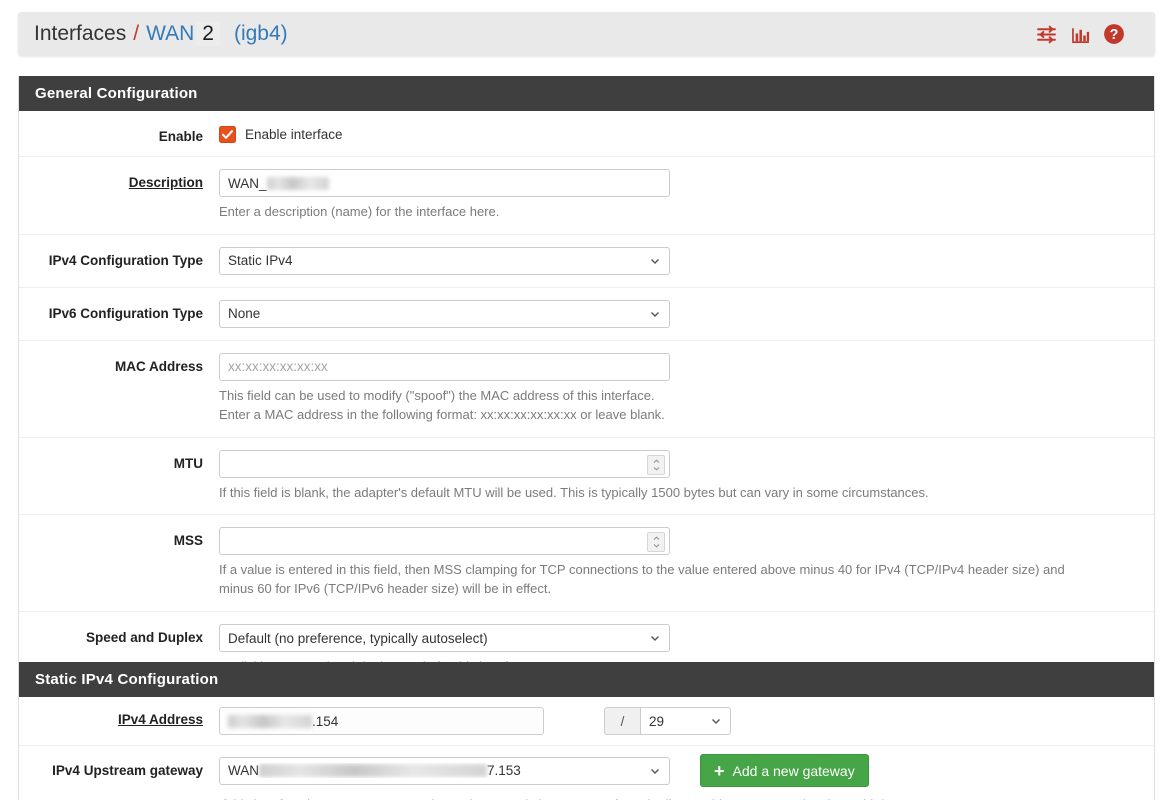 The image size is (1173, 800). I want to click on label-ipv4-upstream-gateway: IPv4 Upstream gateway, so click(127, 770).